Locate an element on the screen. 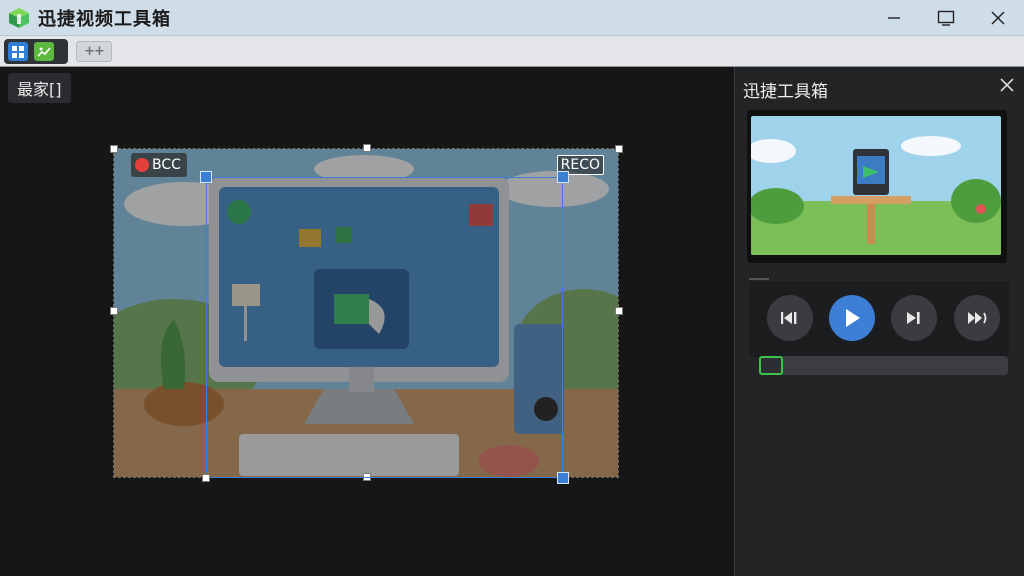 The height and width of the screenshot is (576, 1024). canvas-handle-tl is located at coordinates (114, 149).